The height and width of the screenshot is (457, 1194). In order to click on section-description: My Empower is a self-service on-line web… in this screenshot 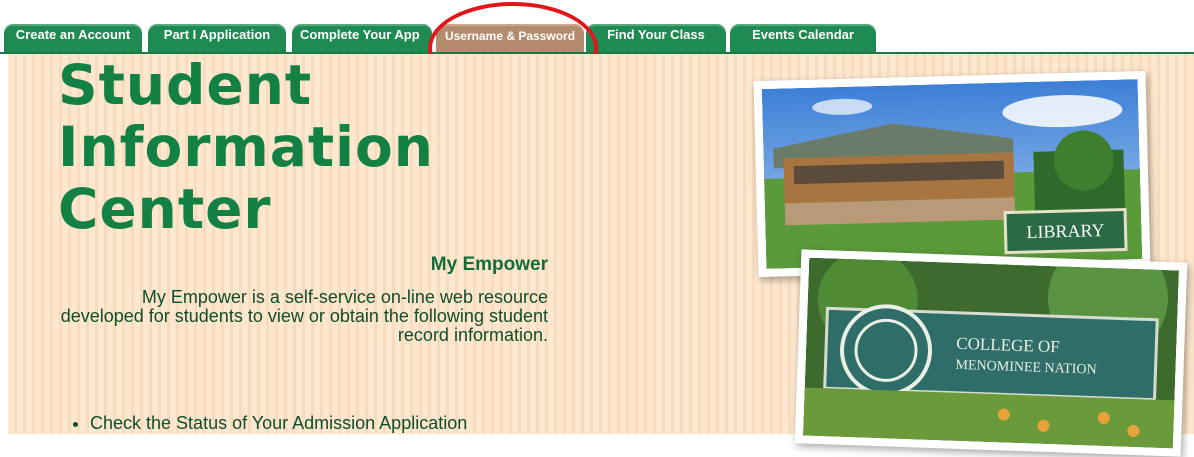, I will do `click(304, 316)`.